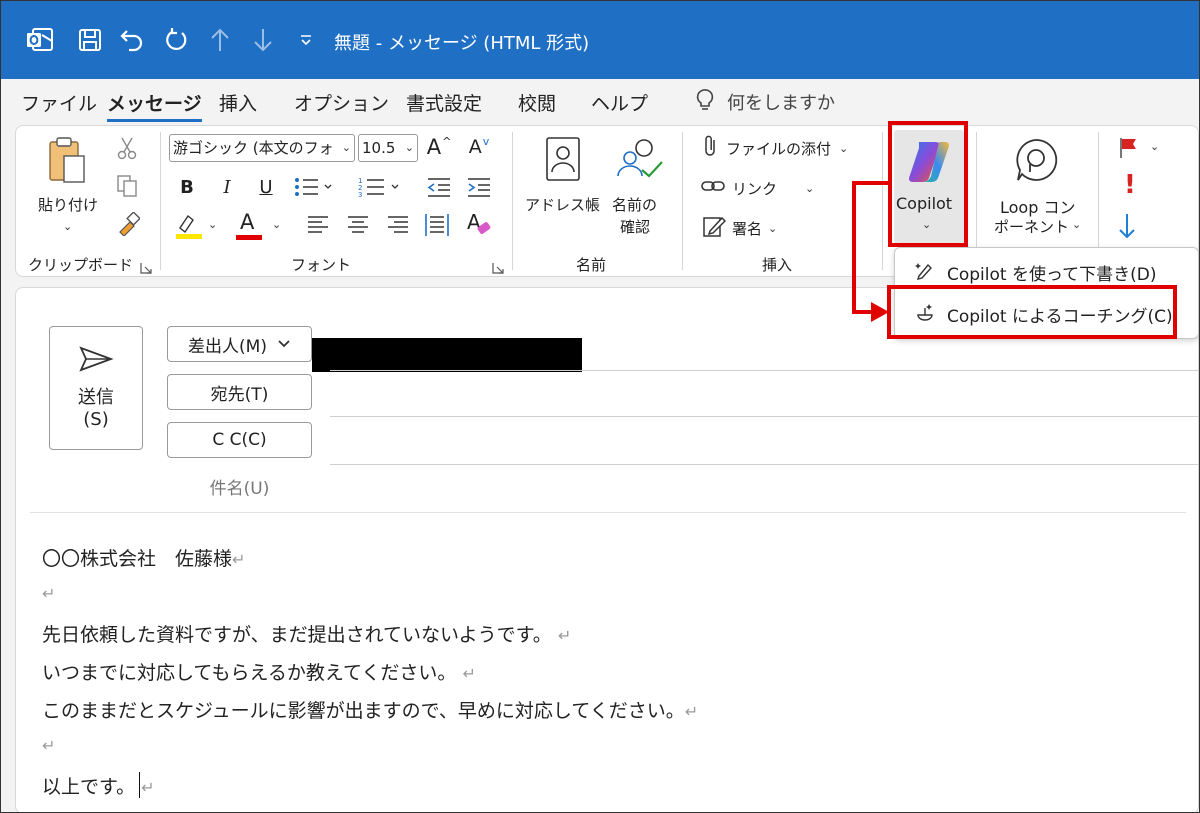 The height and width of the screenshot is (813, 1200). I want to click on align-right-icon, so click(398, 227).